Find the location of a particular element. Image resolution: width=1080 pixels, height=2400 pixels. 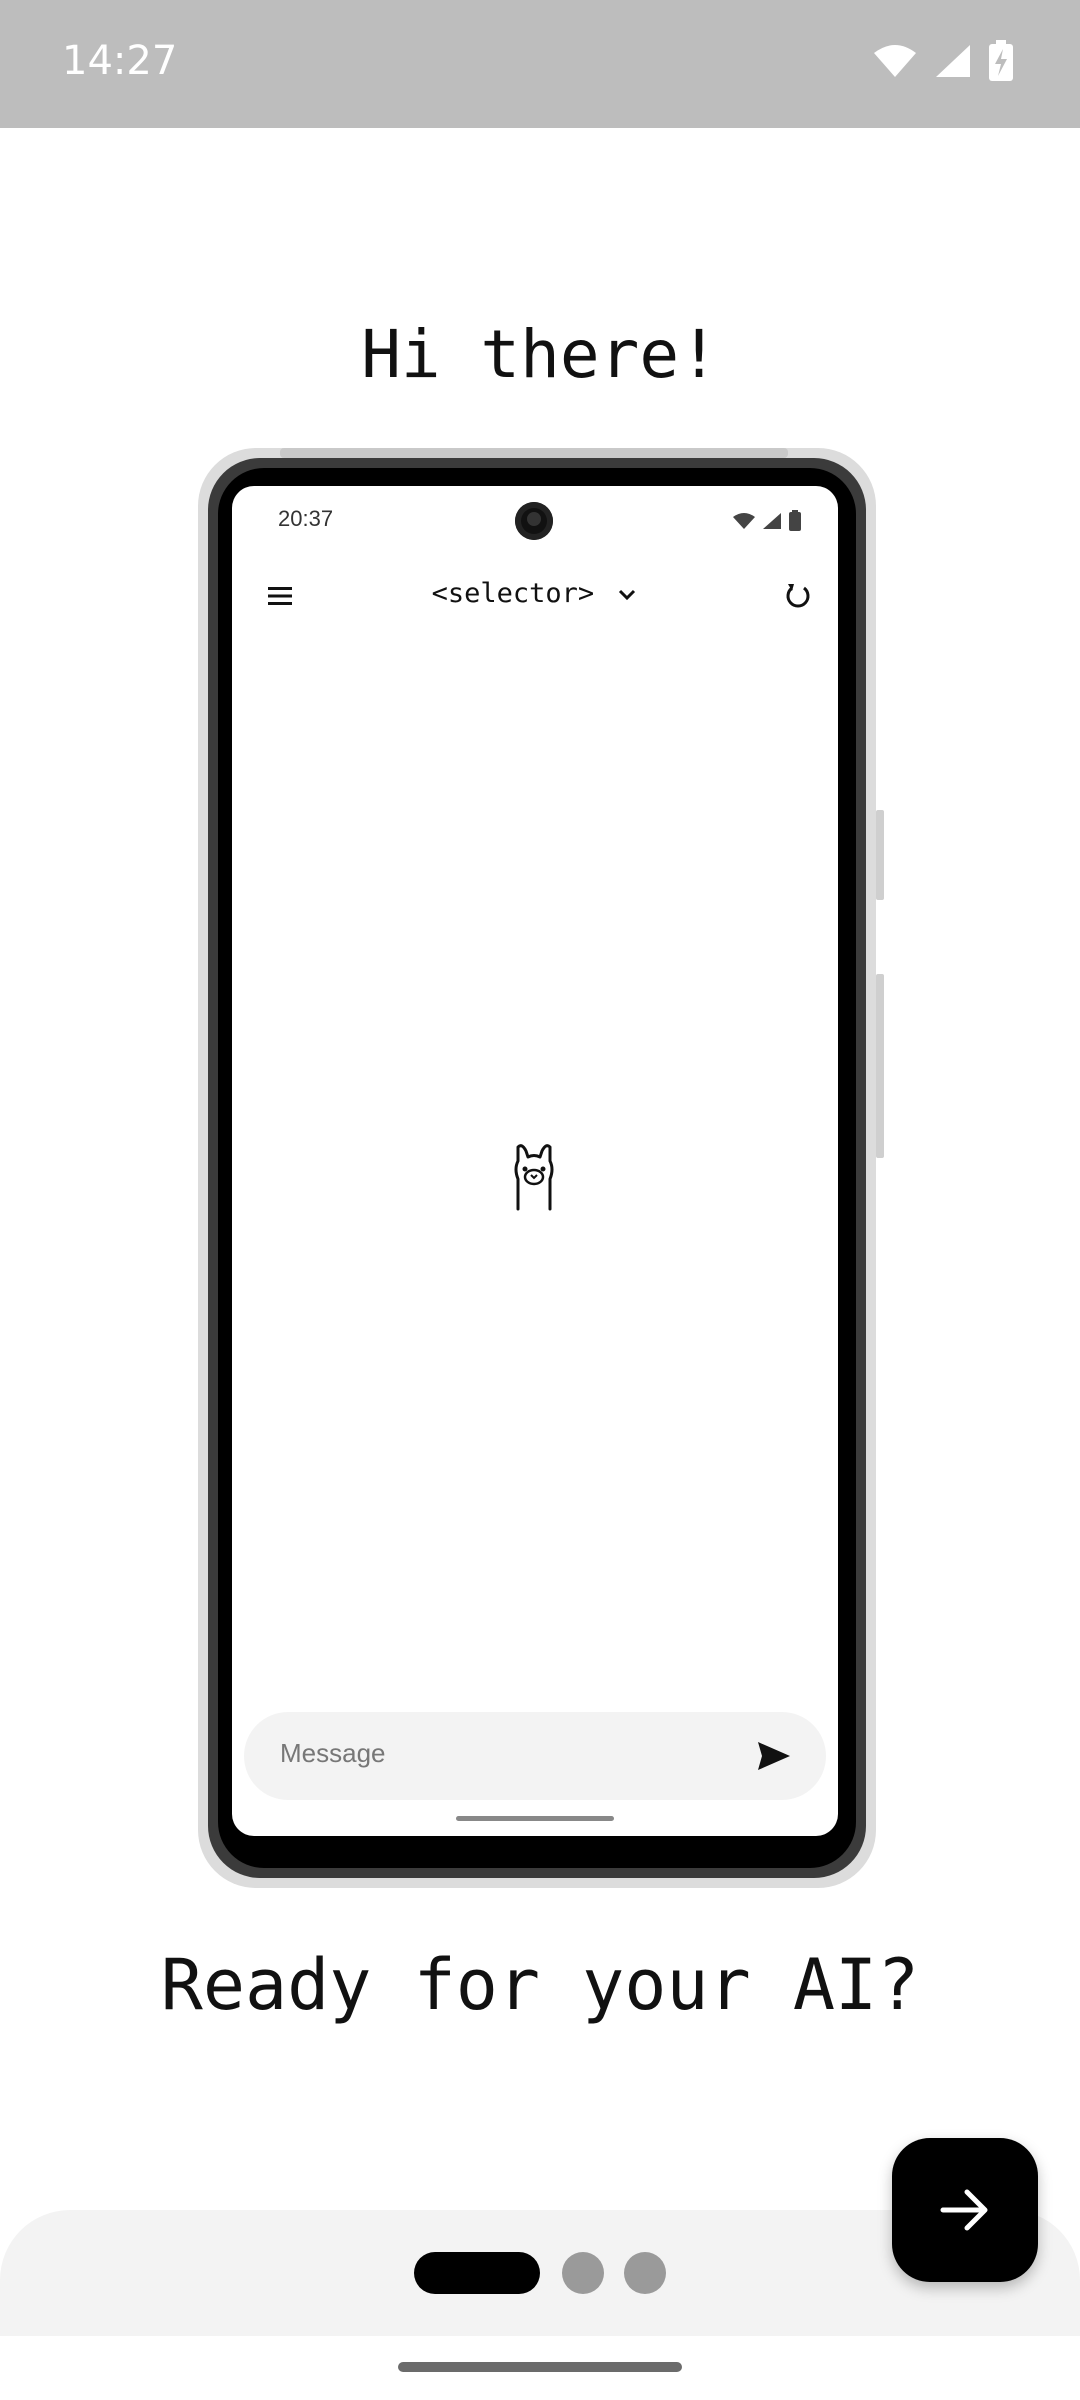

preview-status-bar: 20:37 is located at coordinates (535, 516).